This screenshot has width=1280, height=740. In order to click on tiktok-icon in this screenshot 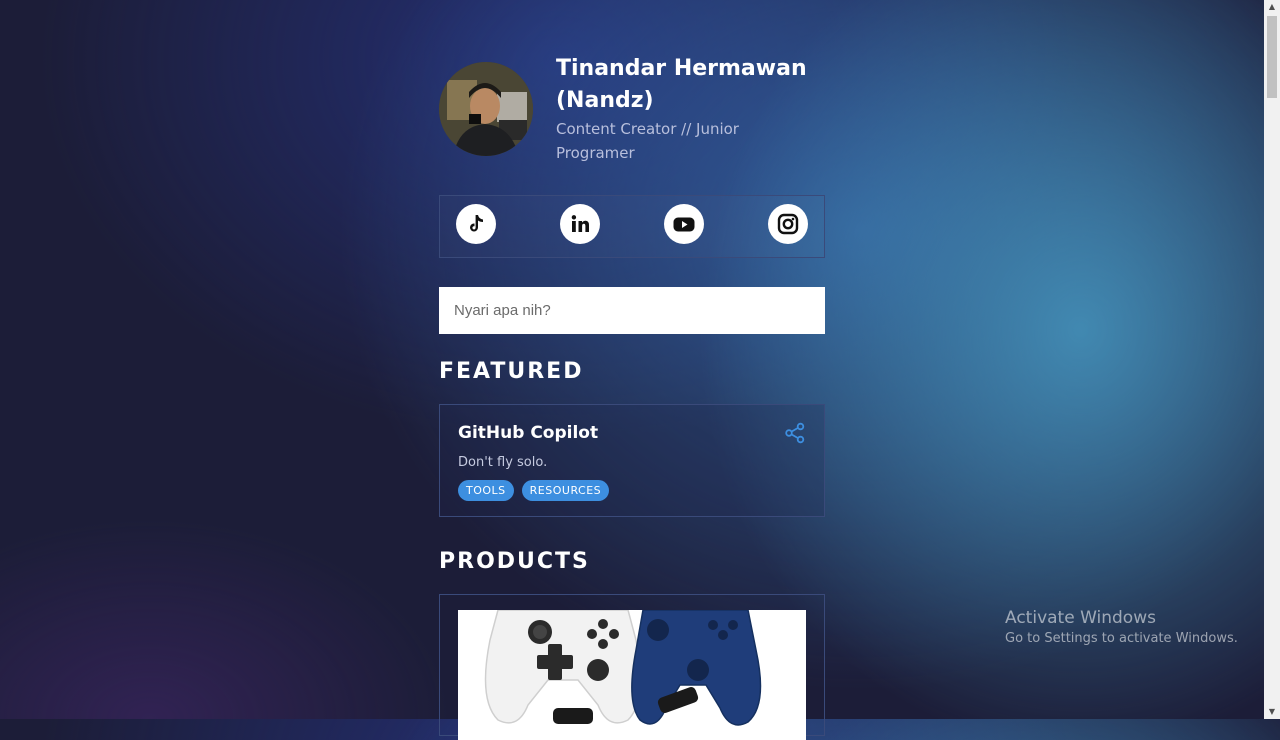, I will do `click(476, 223)`.